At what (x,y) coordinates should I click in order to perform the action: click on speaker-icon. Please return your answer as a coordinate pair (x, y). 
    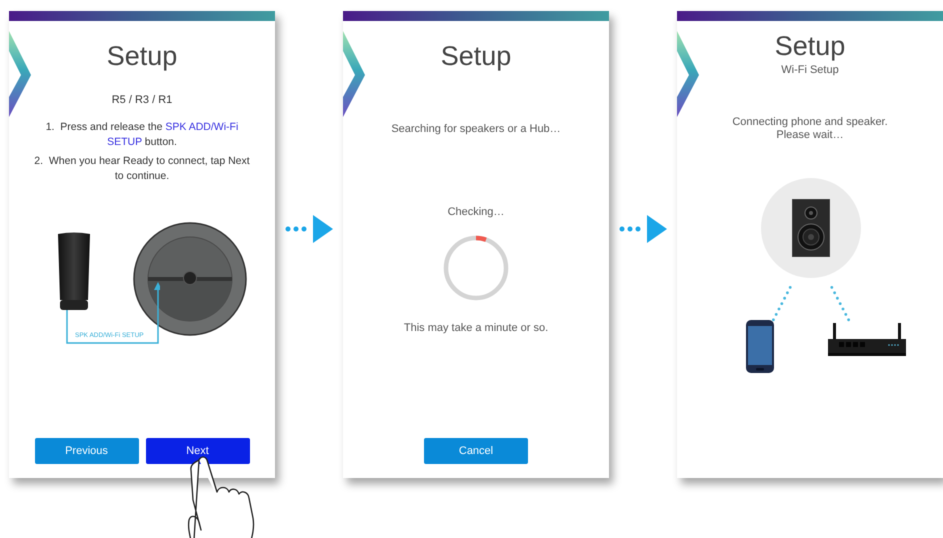
    Looking at the image, I should click on (811, 228).